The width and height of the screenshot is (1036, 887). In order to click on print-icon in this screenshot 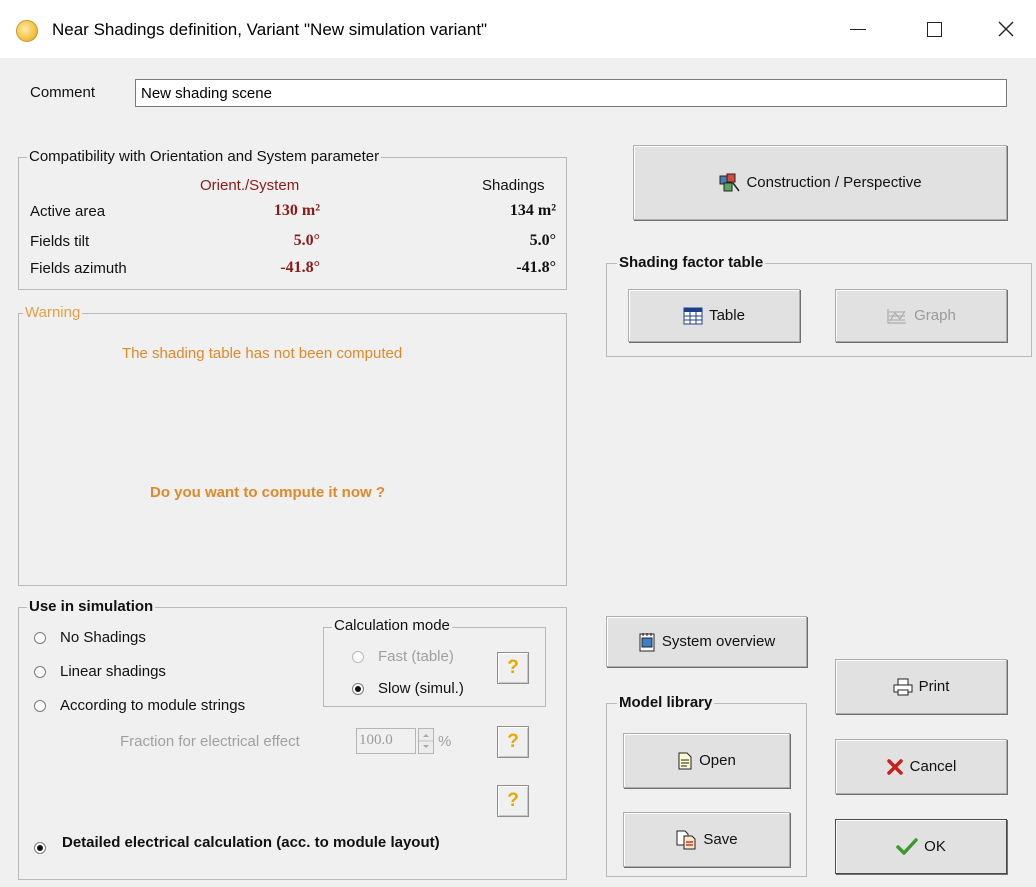, I will do `click(903, 686)`.